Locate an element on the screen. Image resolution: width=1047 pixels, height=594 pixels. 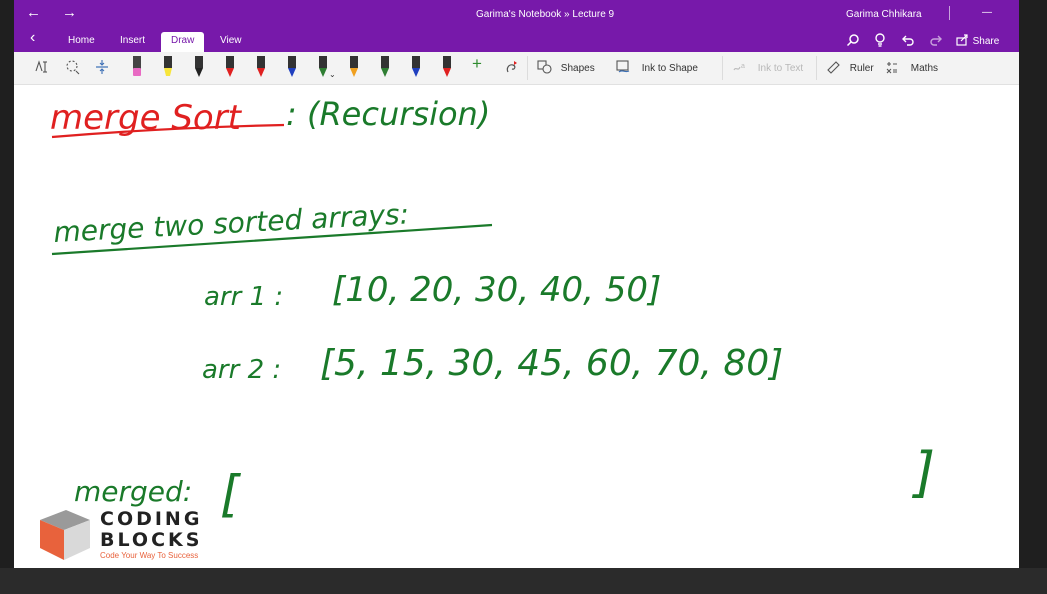
merged-close-bracket: ] is located at coordinates (923, 472).